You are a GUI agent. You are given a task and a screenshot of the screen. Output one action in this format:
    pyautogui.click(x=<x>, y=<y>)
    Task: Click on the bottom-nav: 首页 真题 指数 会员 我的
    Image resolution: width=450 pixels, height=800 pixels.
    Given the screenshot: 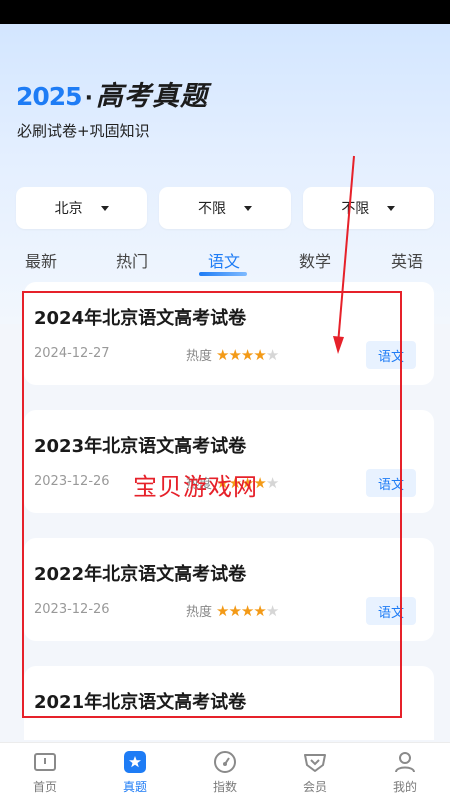 What is the action you would take?
    pyautogui.click(x=225, y=771)
    